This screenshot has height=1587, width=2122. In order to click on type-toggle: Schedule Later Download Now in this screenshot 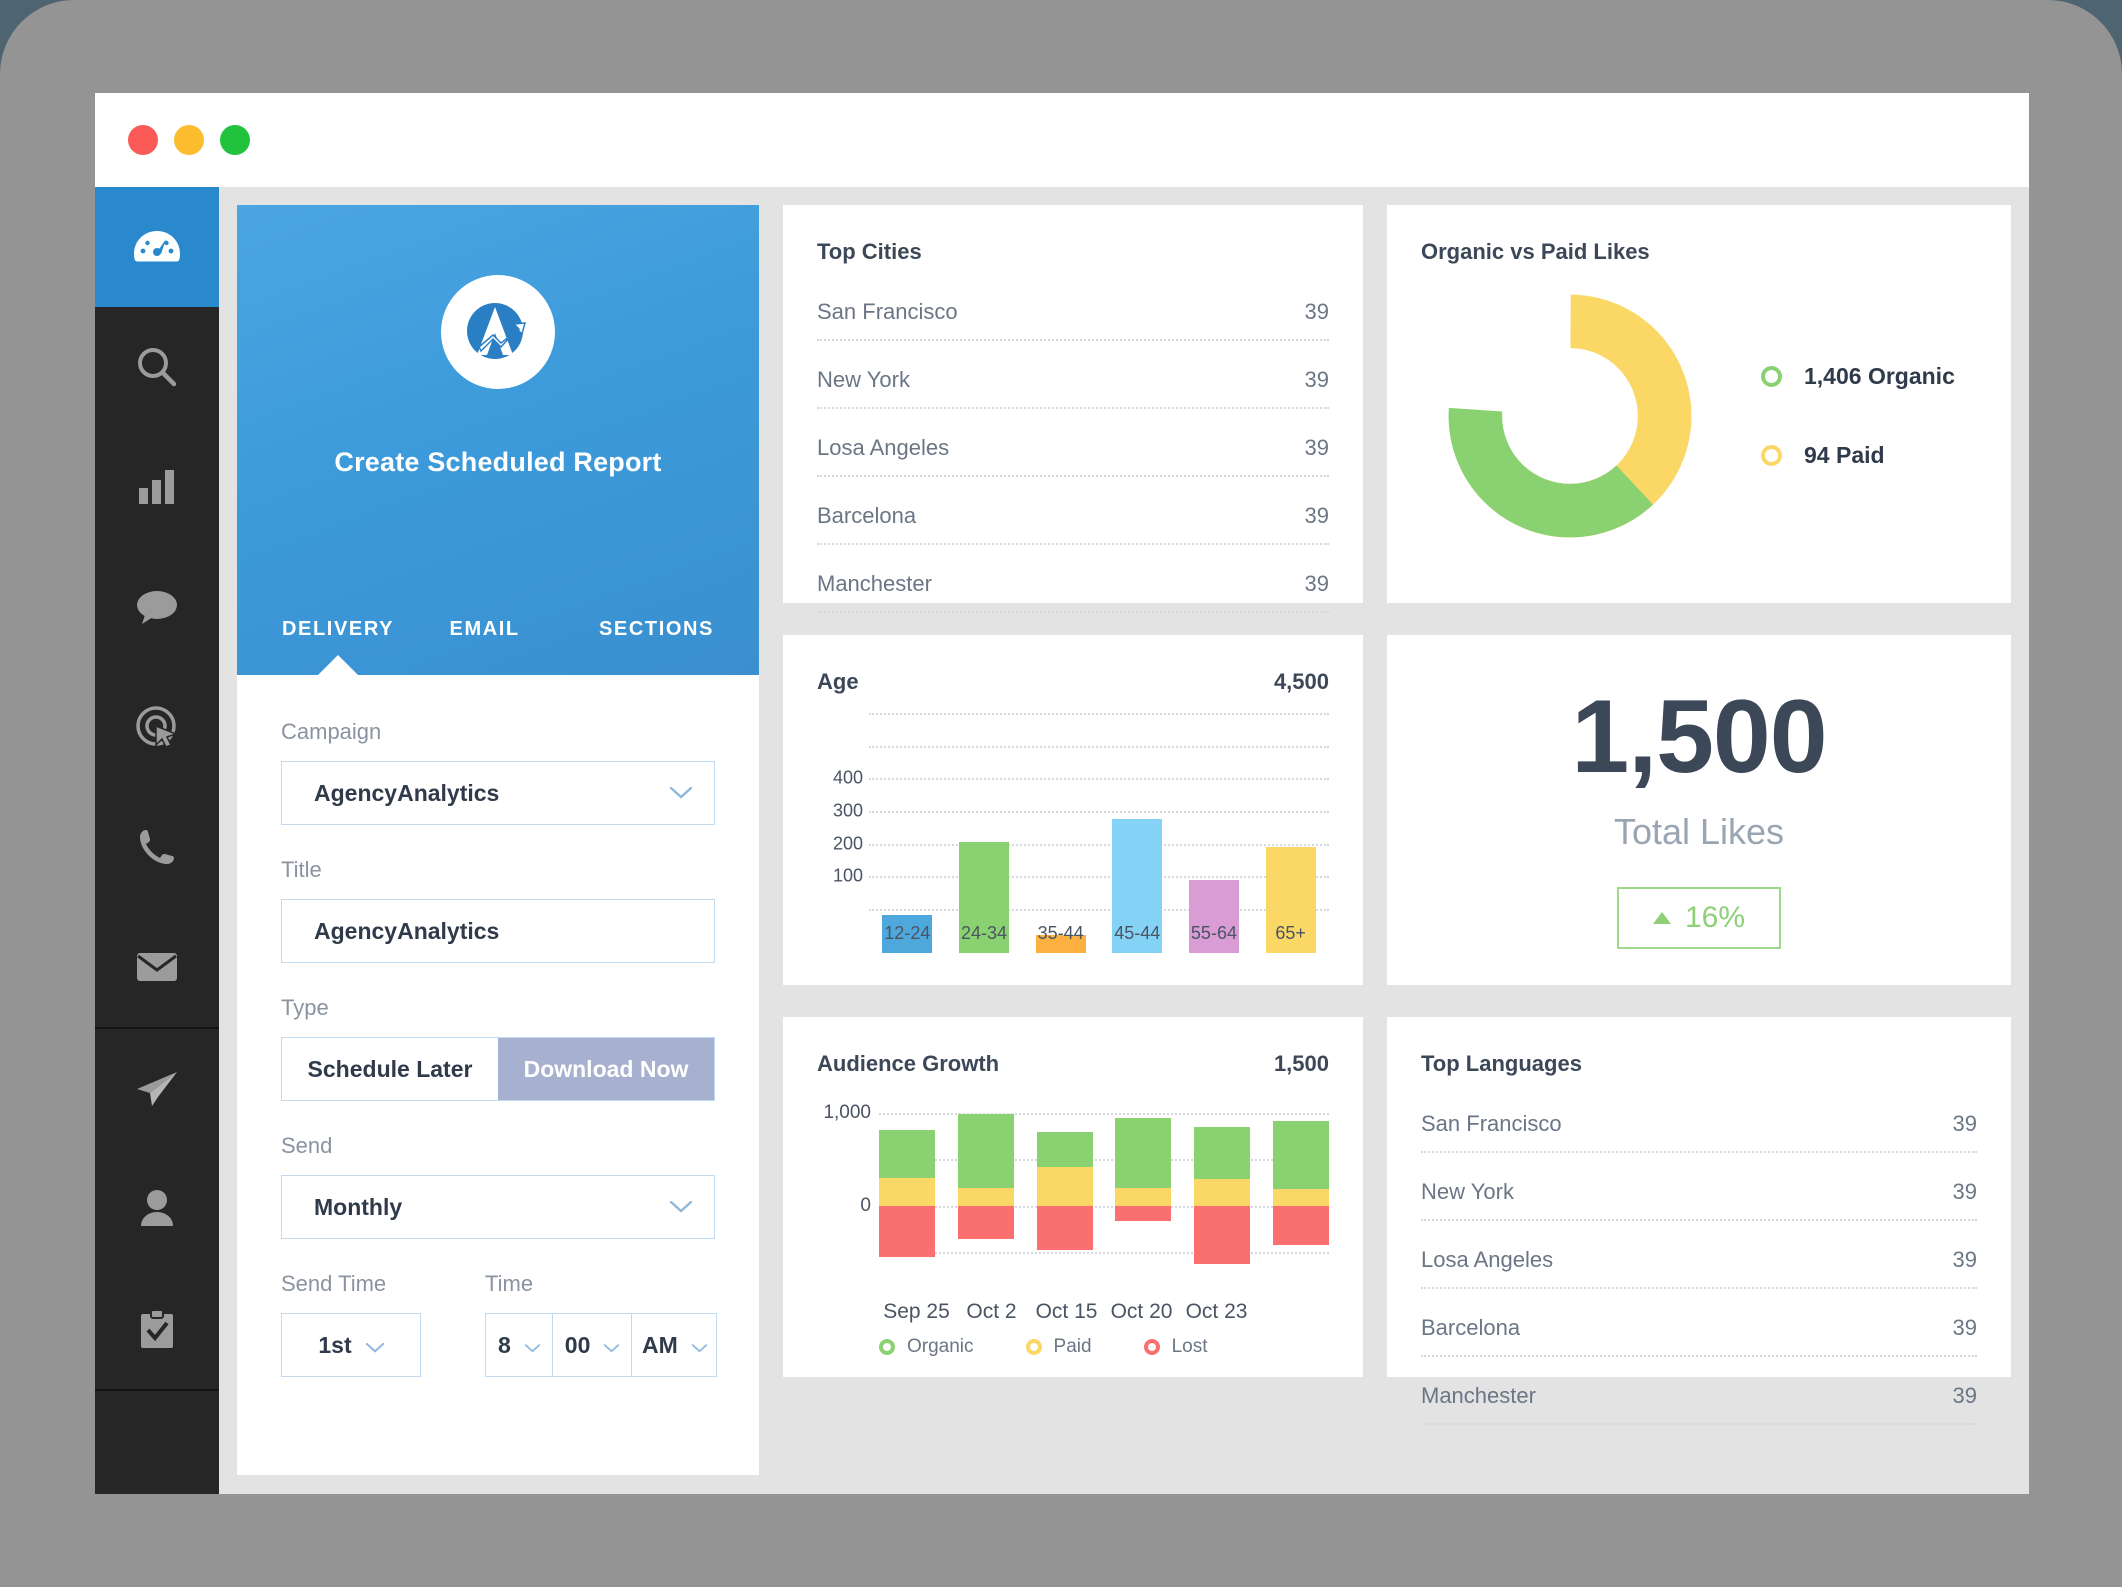, I will do `click(498, 1069)`.